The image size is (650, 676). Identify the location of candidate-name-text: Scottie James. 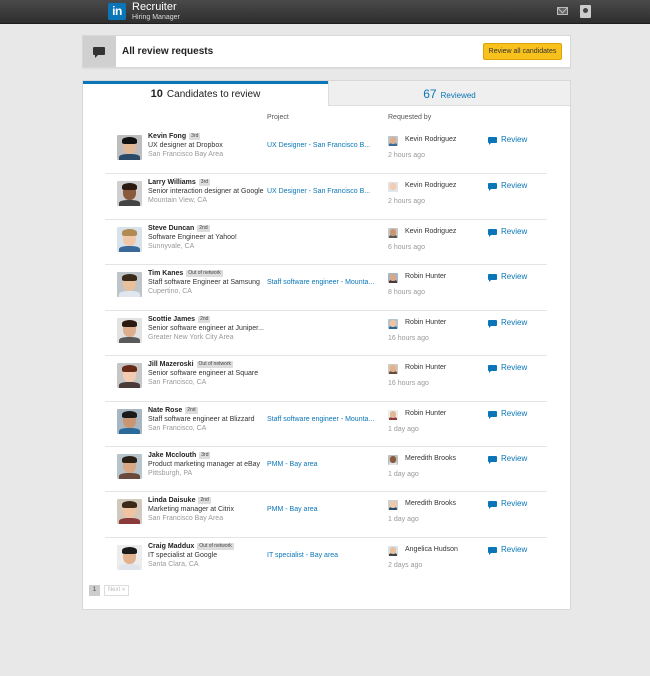
(171, 319).